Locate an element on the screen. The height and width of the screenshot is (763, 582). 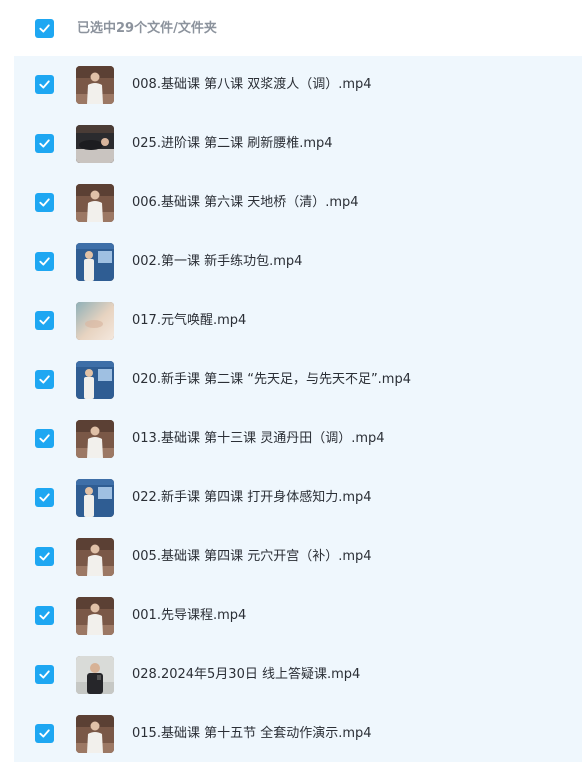
file-row: 017.元气唤醒.mp4 is located at coordinates (298, 320).